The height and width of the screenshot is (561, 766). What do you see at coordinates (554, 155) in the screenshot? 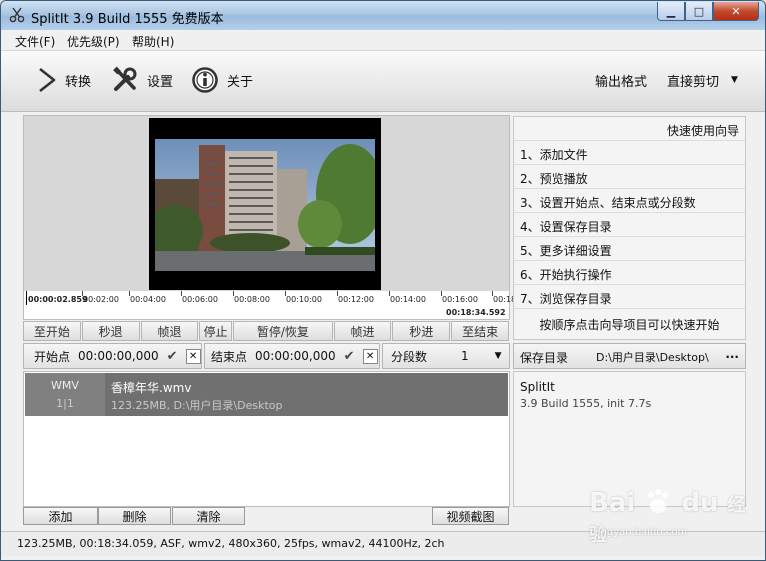
I see `guide-item-label: 1、添加文件` at bounding box center [554, 155].